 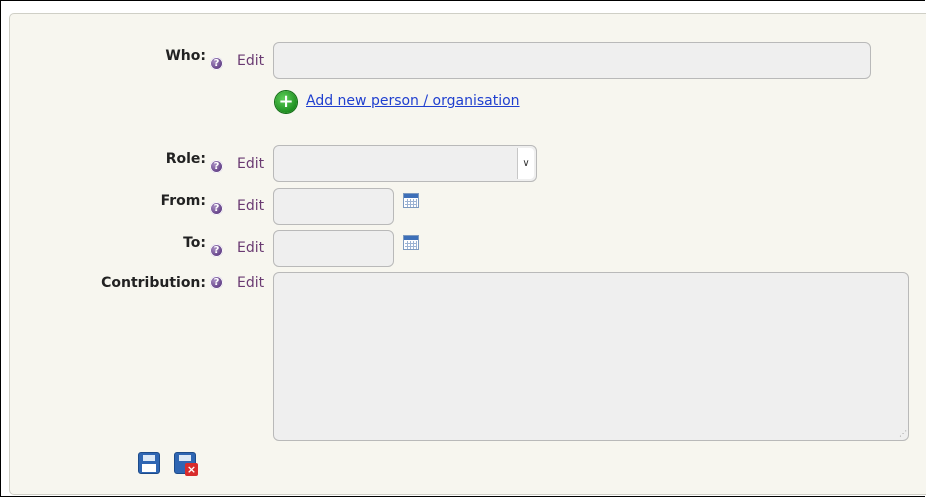 What do you see at coordinates (216, 63) in the screenshot?
I see `who-help-icon: ?` at bounding box center [216, 63].